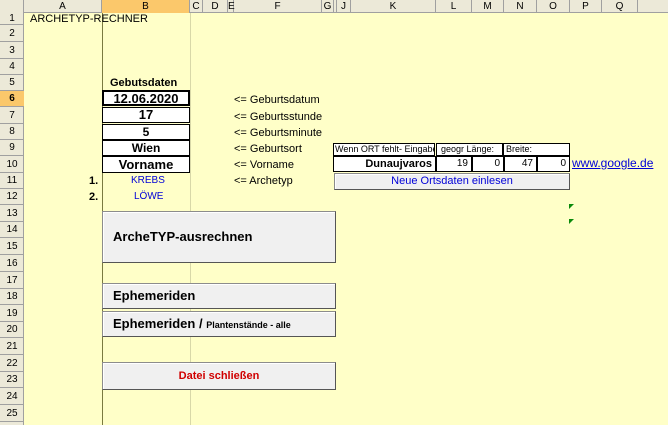 The width and height of the screenshot is (668, 425). I want to click on row-23-header: 23, so click(12, 380).